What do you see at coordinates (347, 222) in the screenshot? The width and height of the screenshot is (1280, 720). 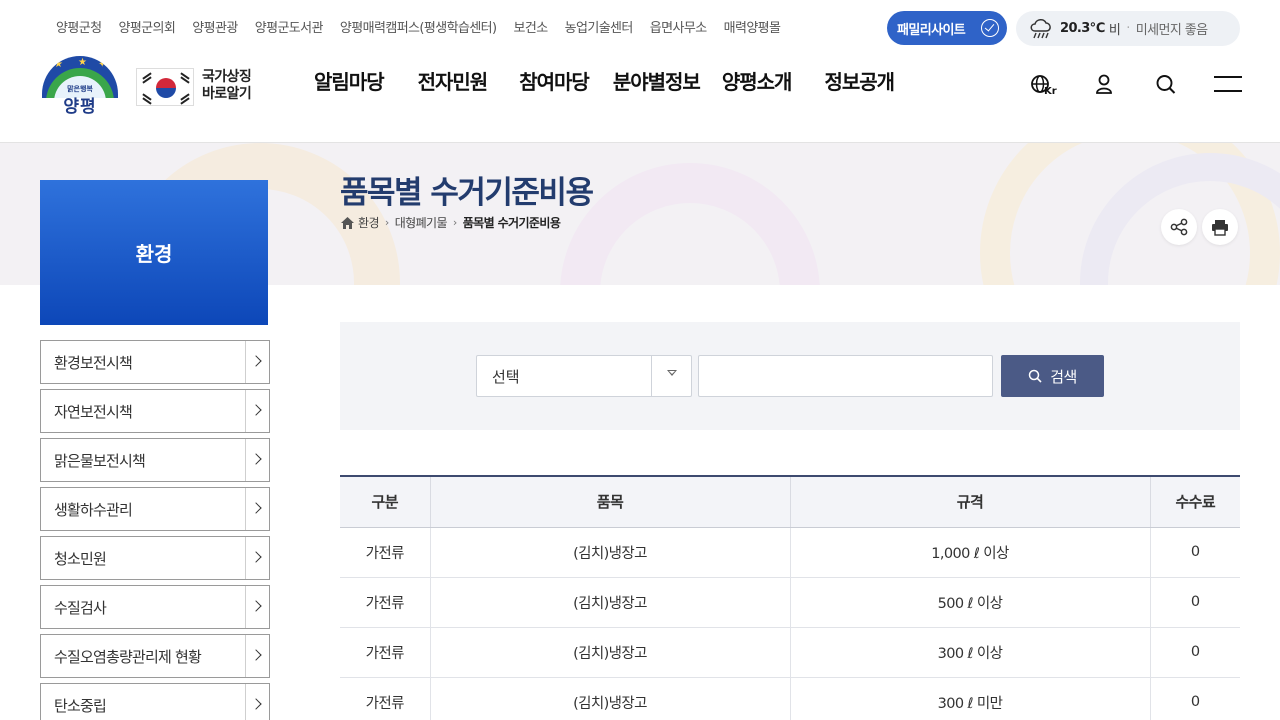 I see `home-icon` at bounding box center [347, 222].